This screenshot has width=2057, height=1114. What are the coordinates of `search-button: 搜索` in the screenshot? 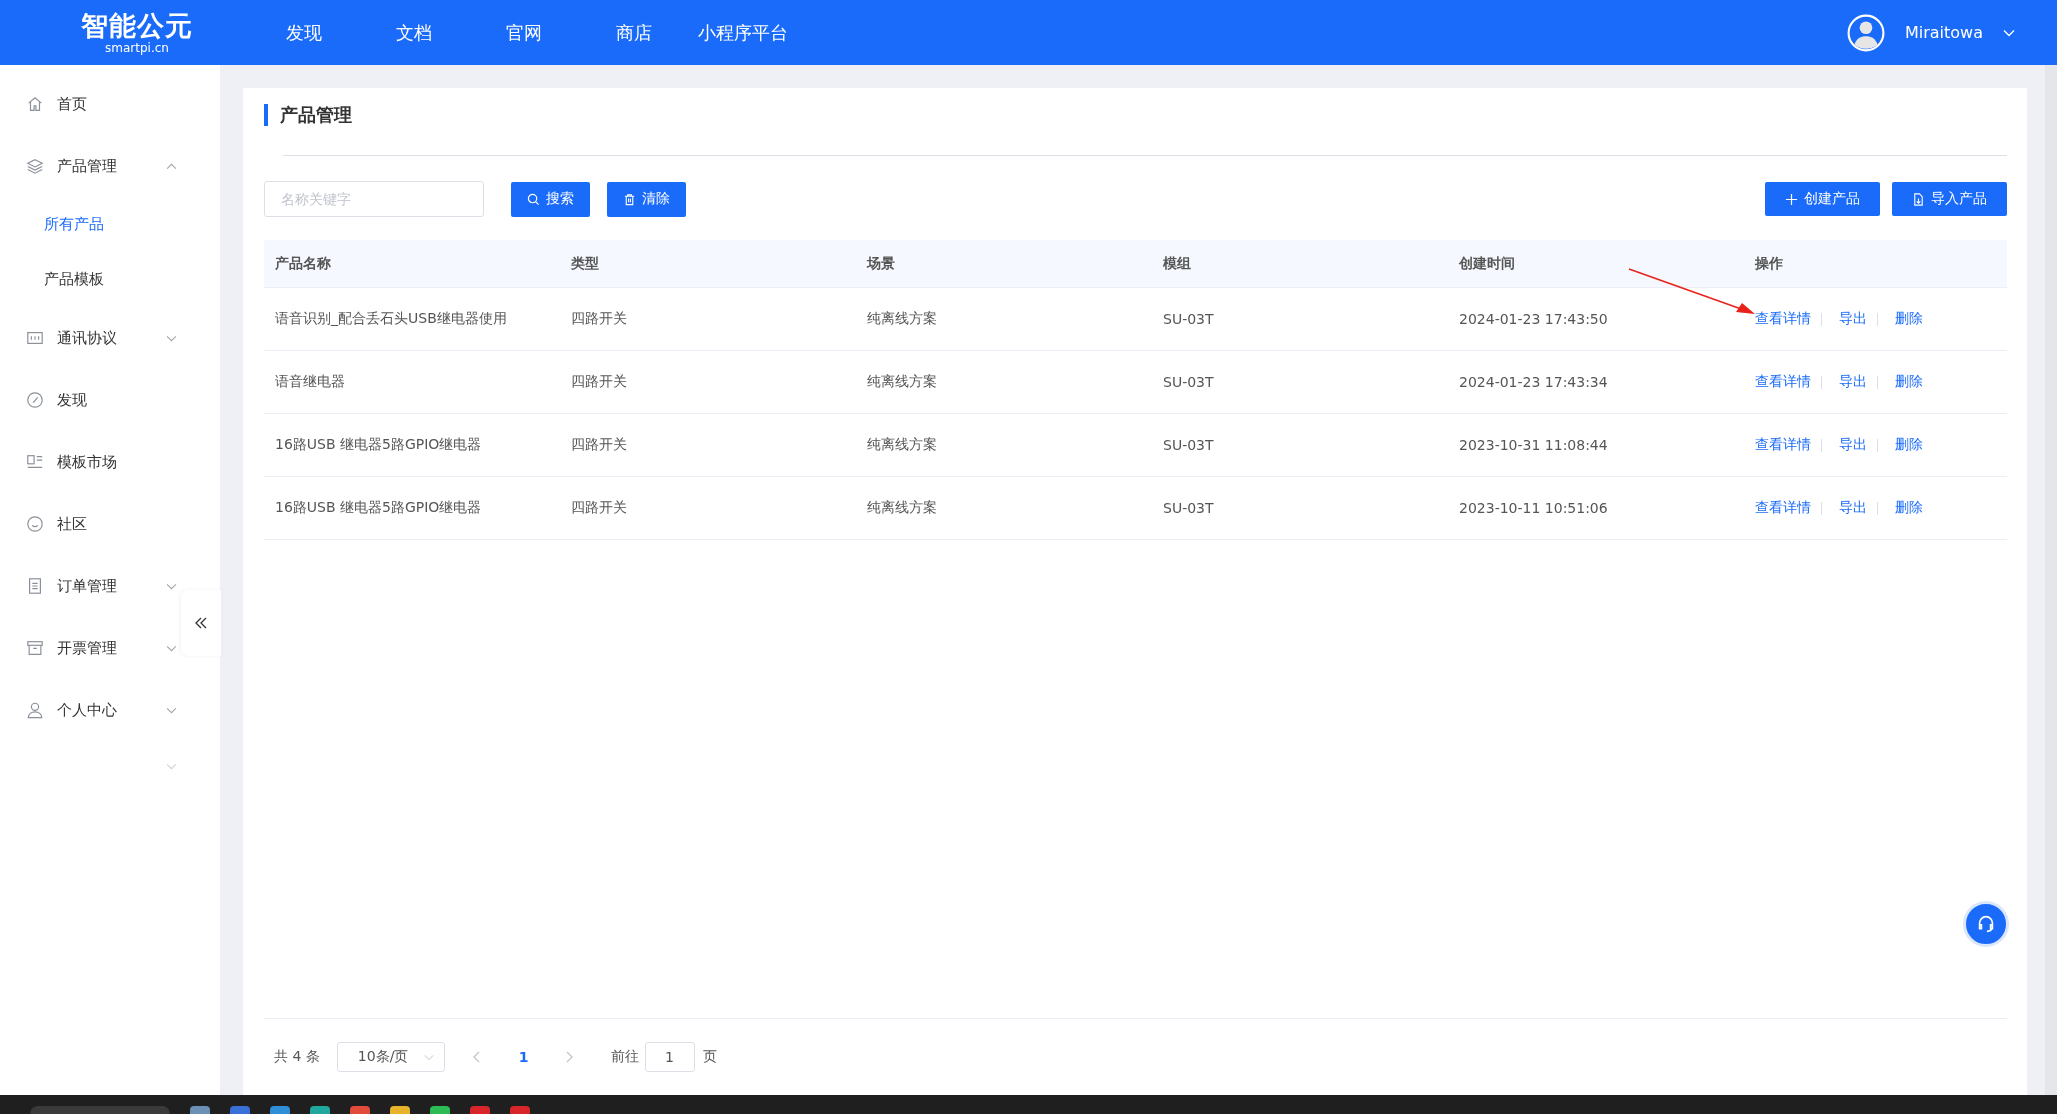 It's located at (550, 199).